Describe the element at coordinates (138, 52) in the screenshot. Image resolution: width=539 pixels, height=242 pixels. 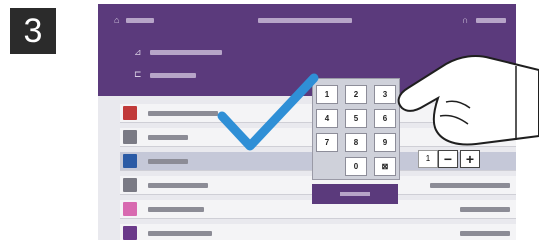
I see `field-icon: ⊿` at that location.